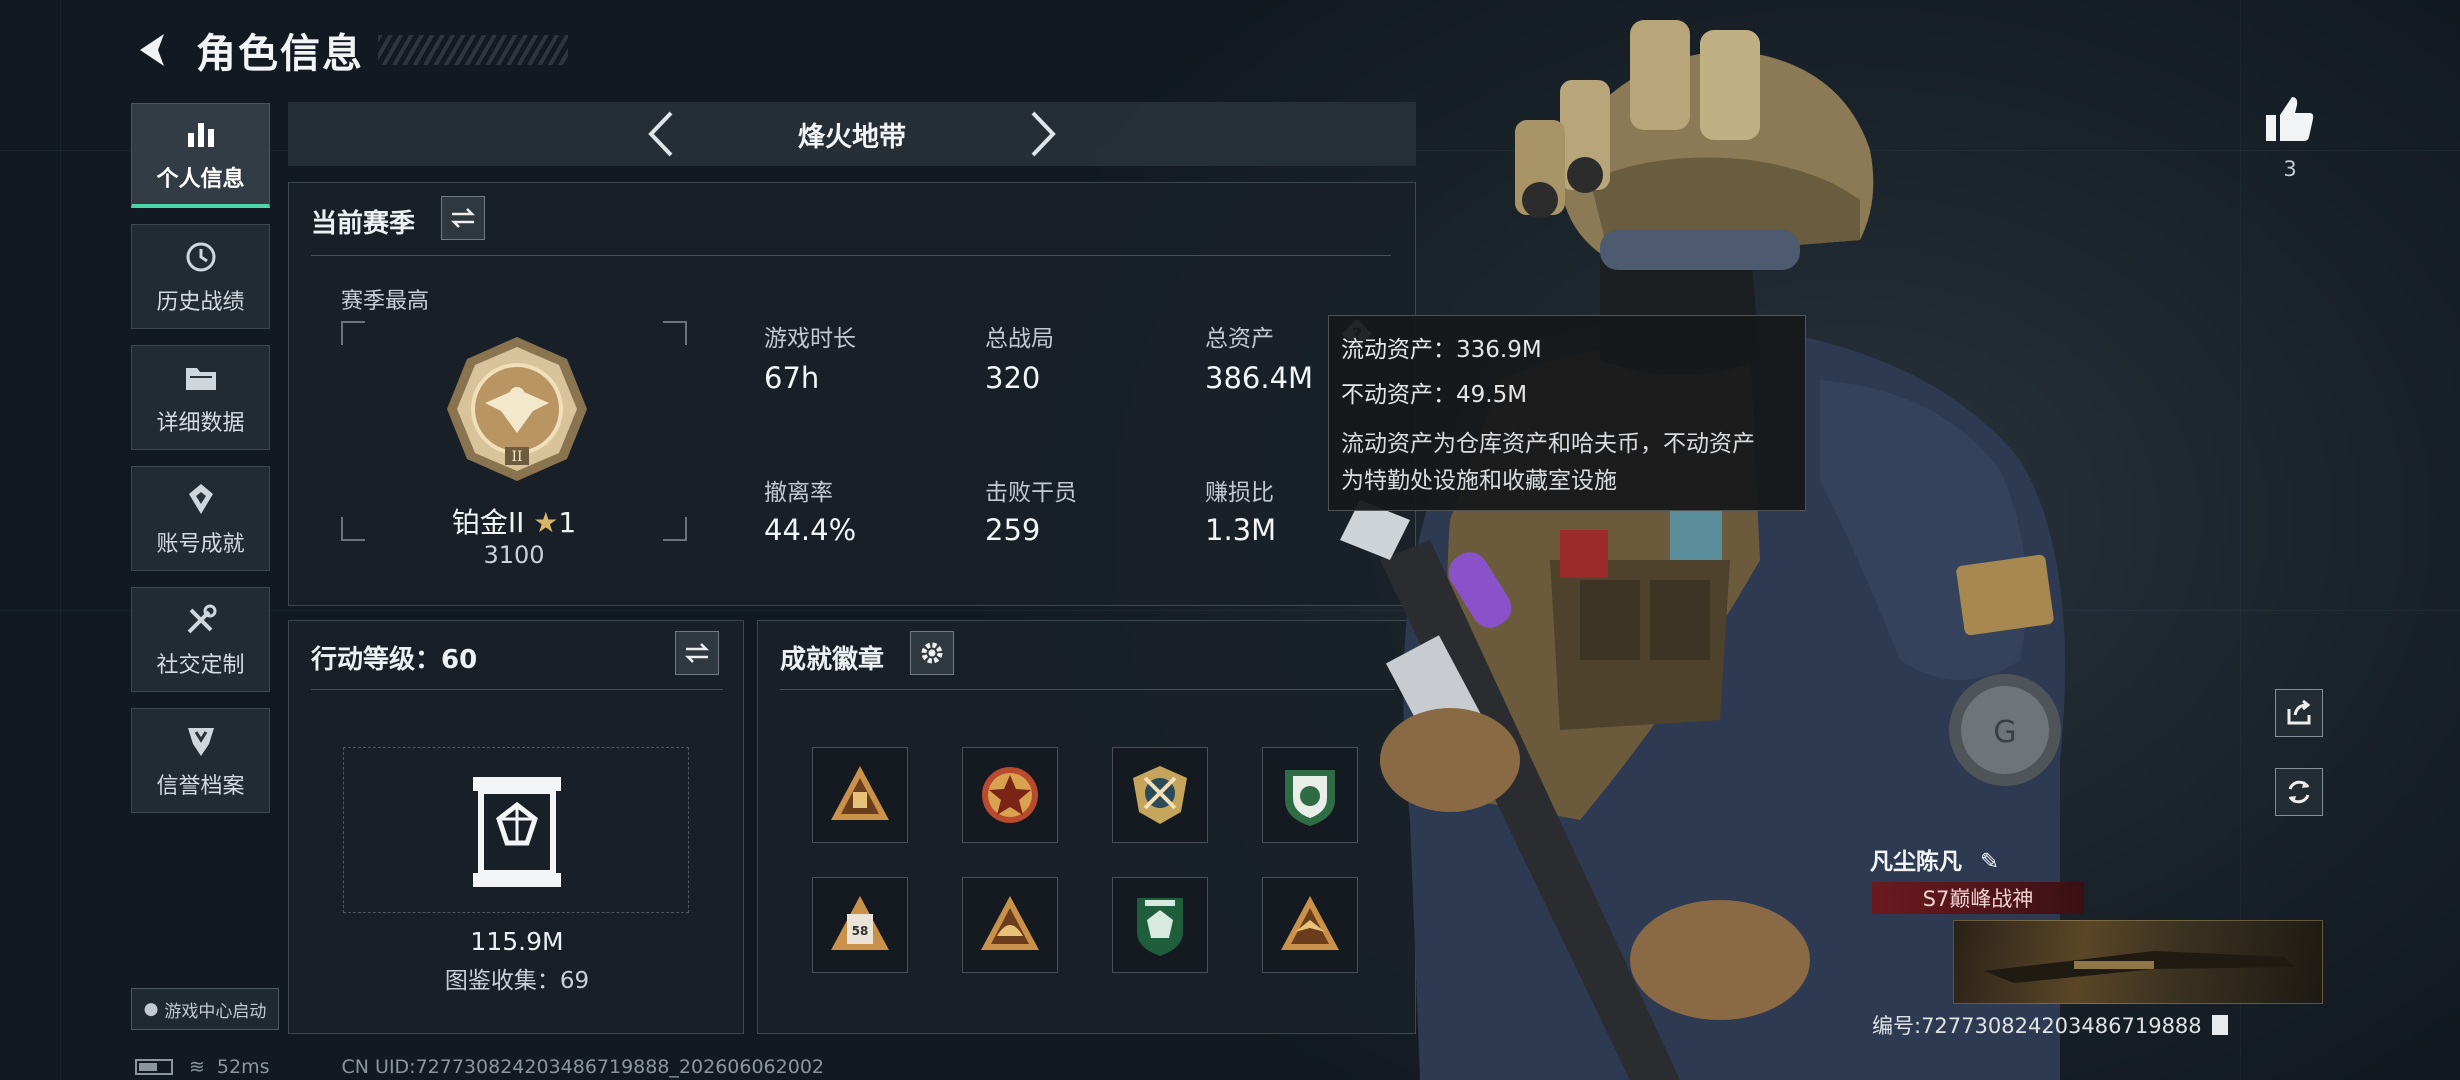  Describe the element at coordinates (1019, 339) in the screenshot. I see `stat-label-matches: 总战局` at that location.